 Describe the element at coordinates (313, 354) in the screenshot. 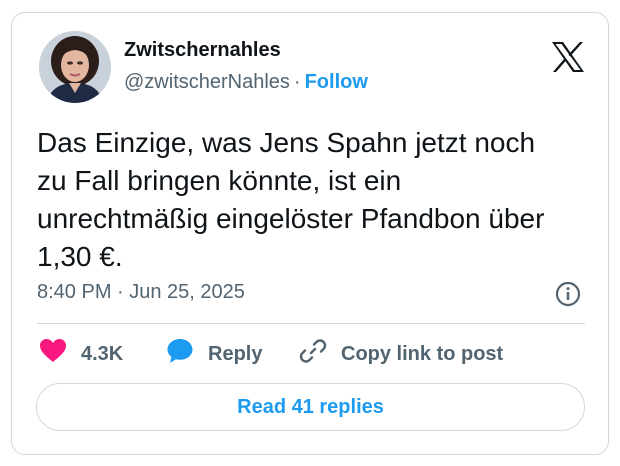

I see `link-icon` at that location.